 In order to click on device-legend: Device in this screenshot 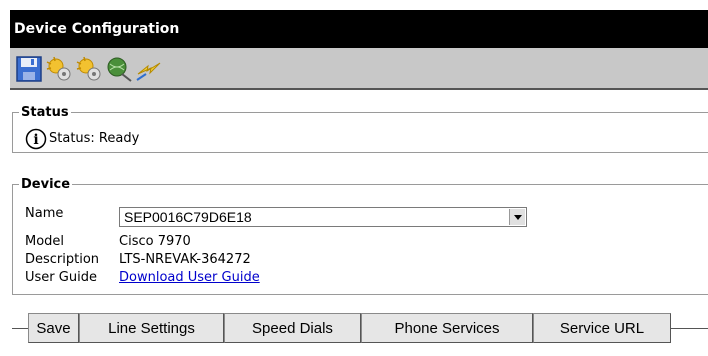, I will do `click(46, 184)`.